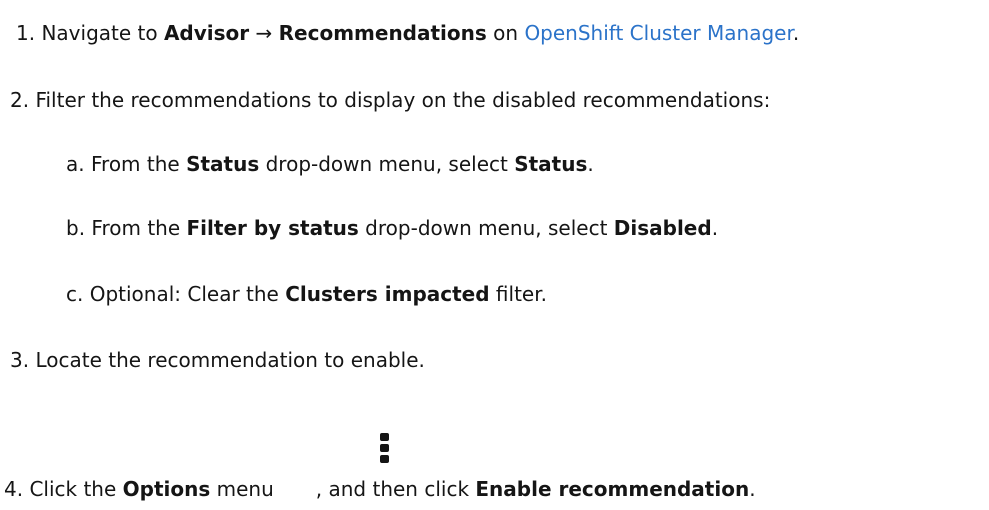 This screenshot has width=989, height=510. I want to click on substep-letter: b., so click(76, 228).